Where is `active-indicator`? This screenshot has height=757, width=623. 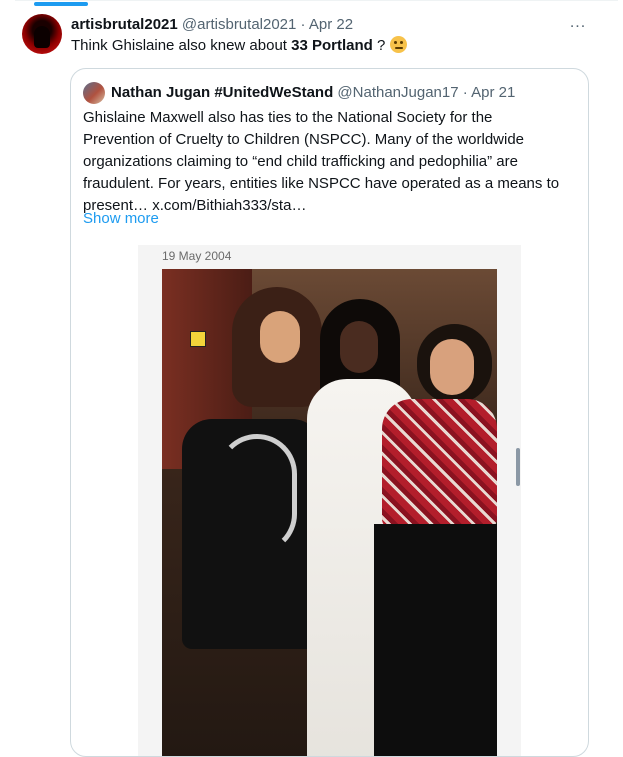
active-indicator is located at coordinates (61, 4).